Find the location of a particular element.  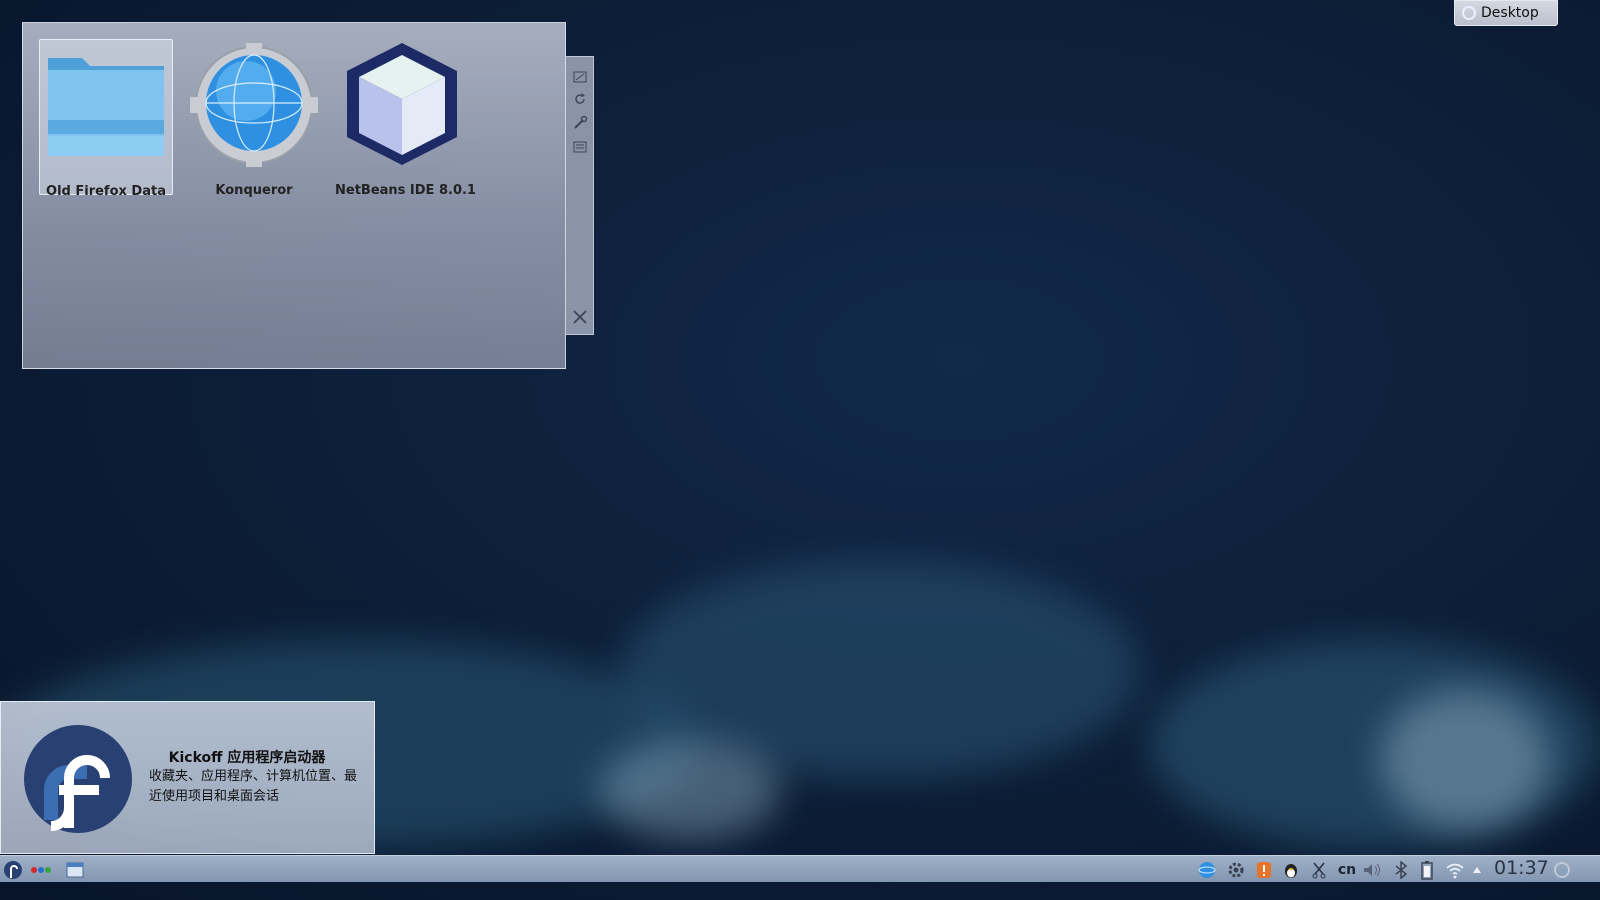

plasma-toolbox-icon is located at coordinates (1469, 13).